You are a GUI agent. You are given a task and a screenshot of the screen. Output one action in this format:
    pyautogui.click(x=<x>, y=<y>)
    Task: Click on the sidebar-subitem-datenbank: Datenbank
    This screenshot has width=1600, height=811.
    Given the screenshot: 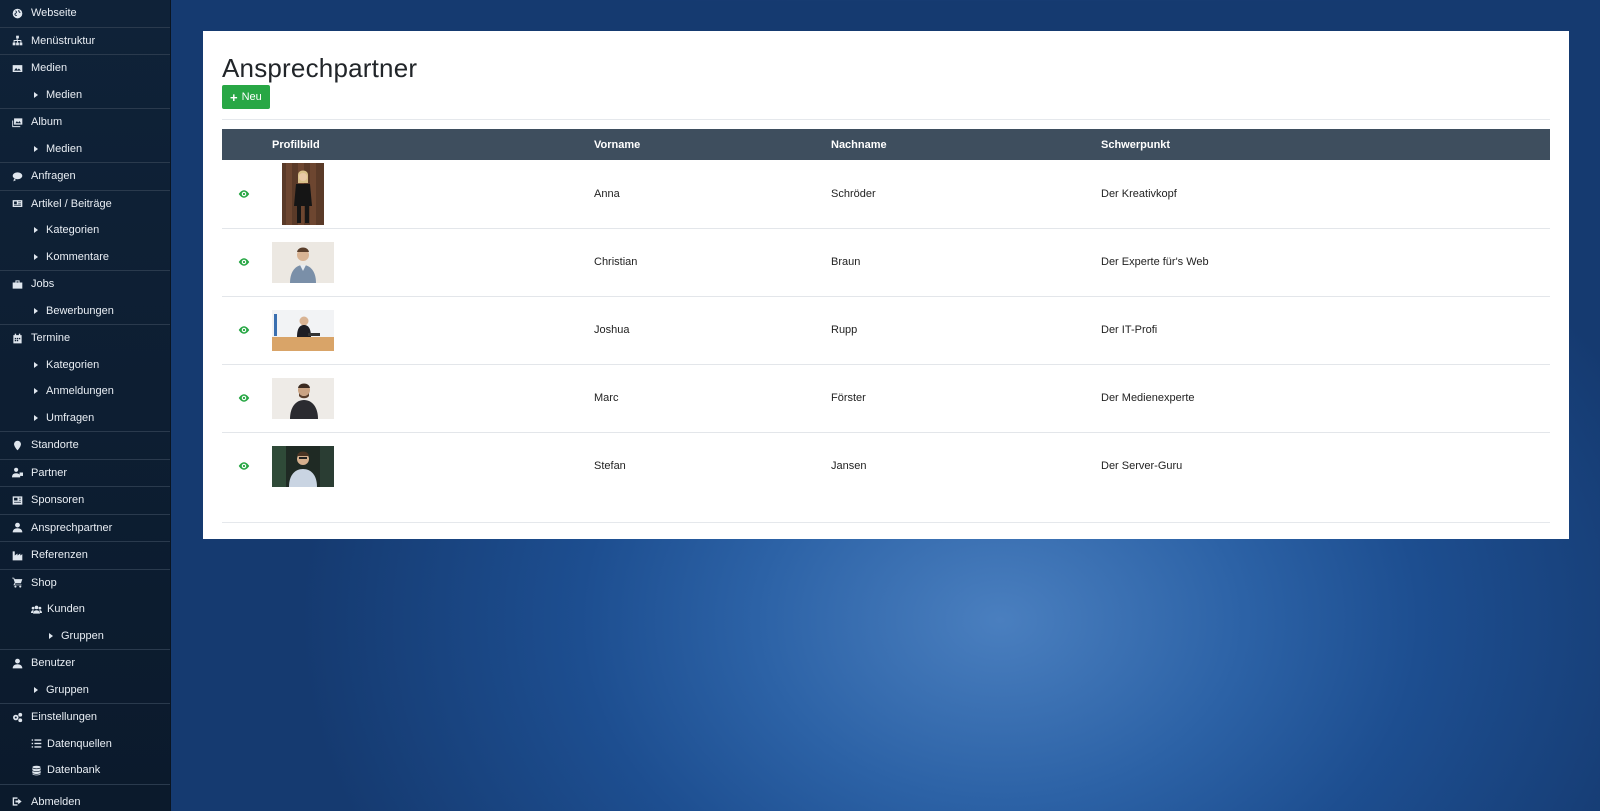 What is the action you would take?
    pyautogui.click(x=85, y=770)
    